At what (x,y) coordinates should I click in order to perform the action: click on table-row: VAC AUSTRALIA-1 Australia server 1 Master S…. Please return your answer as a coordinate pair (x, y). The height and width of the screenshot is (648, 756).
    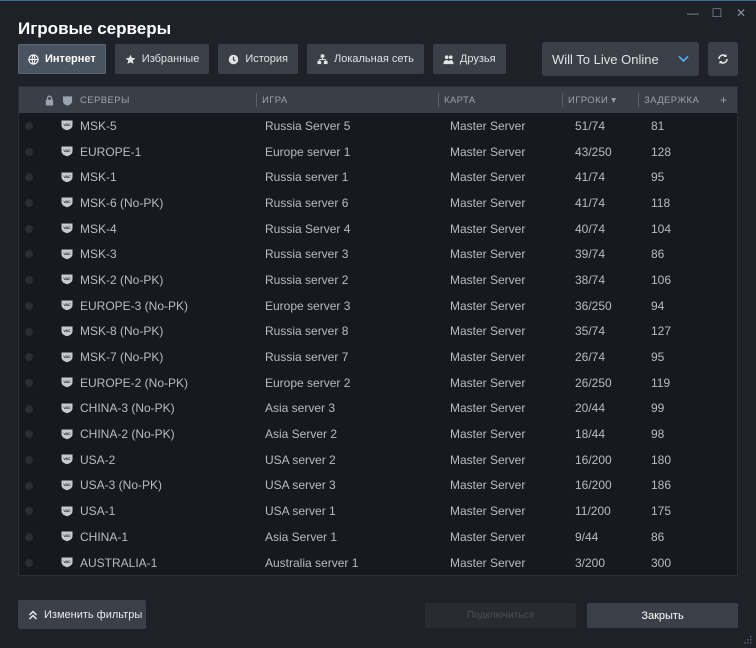
    Looking at the image, I should click on (378, 562).